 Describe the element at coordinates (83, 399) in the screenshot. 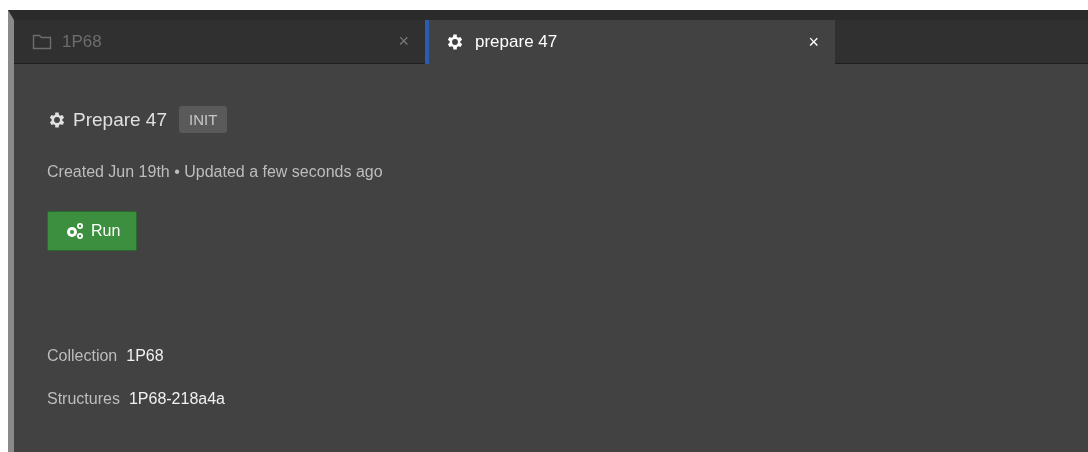

I see `property-label: Structures` at that location.